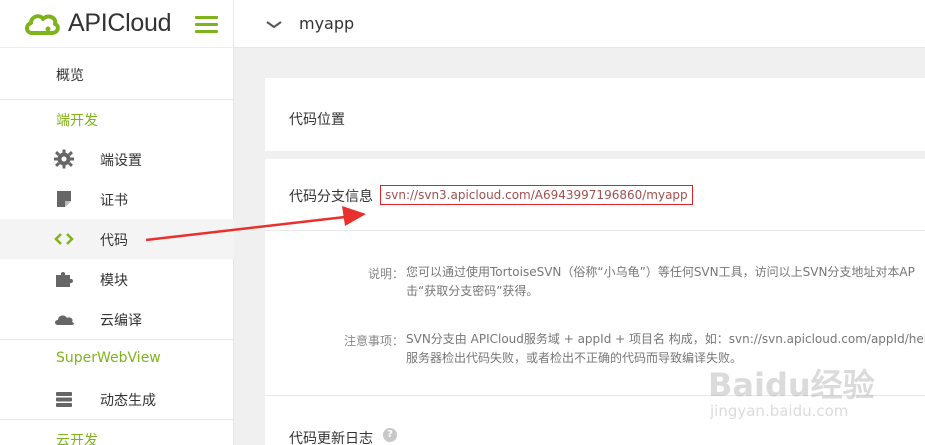 The height and width of the screenshot is (445, 925). What do you see at coordinates (64, 320) in the screenshot?
I see `cloud-icon` at bounding box center [64, 320].